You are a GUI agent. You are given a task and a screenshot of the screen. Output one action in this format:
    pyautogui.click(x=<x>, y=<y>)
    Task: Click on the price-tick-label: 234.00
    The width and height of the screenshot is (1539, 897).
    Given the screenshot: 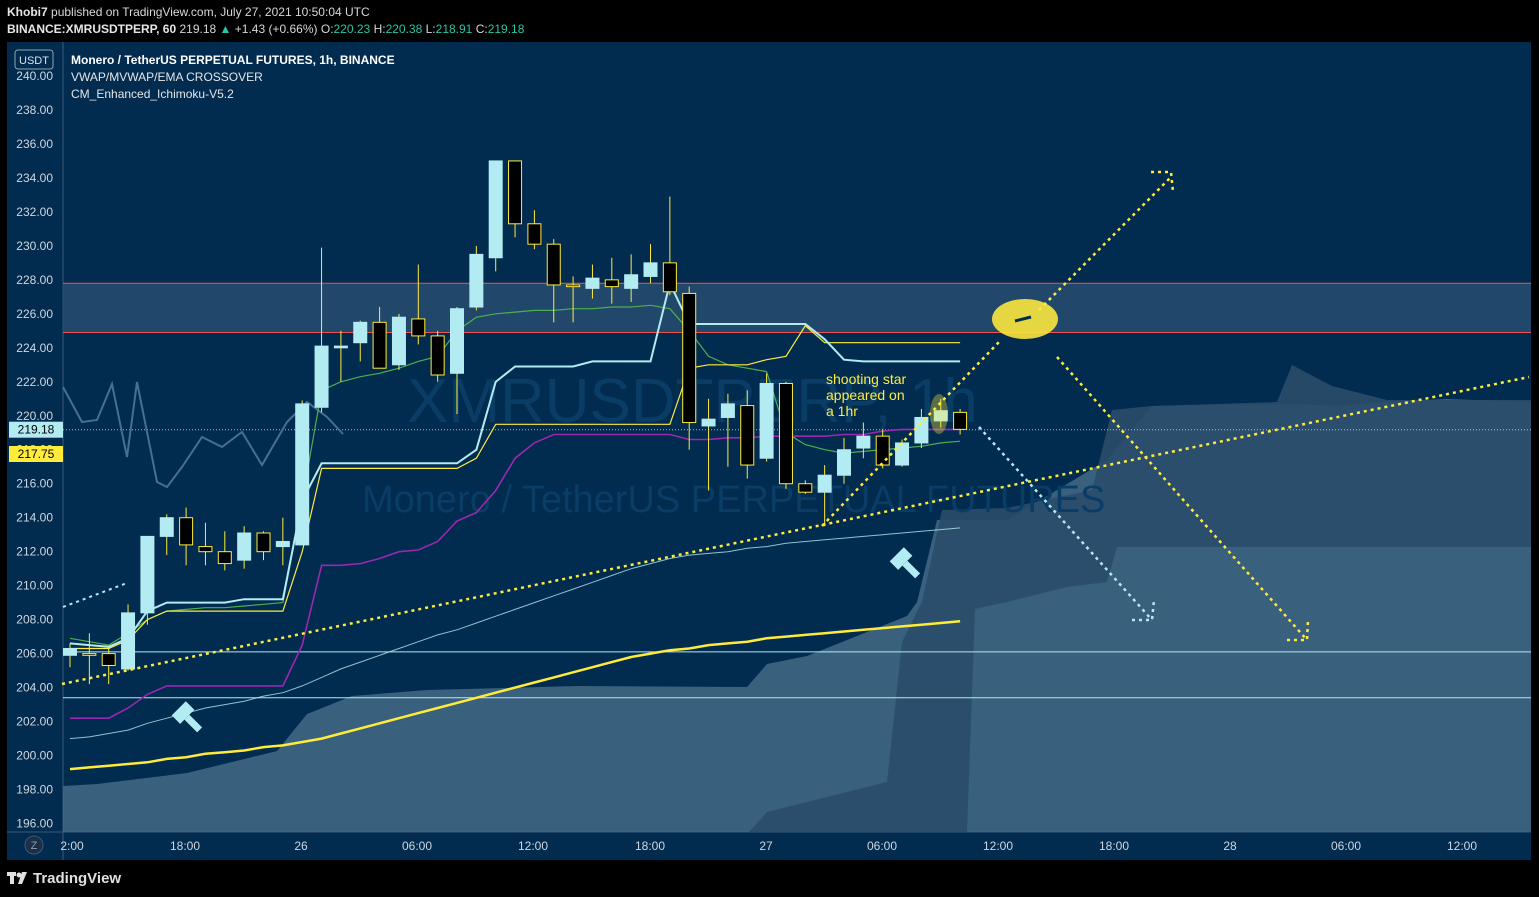 What is the action you would take?
    pyautogui.click(x=34, y=178)
    